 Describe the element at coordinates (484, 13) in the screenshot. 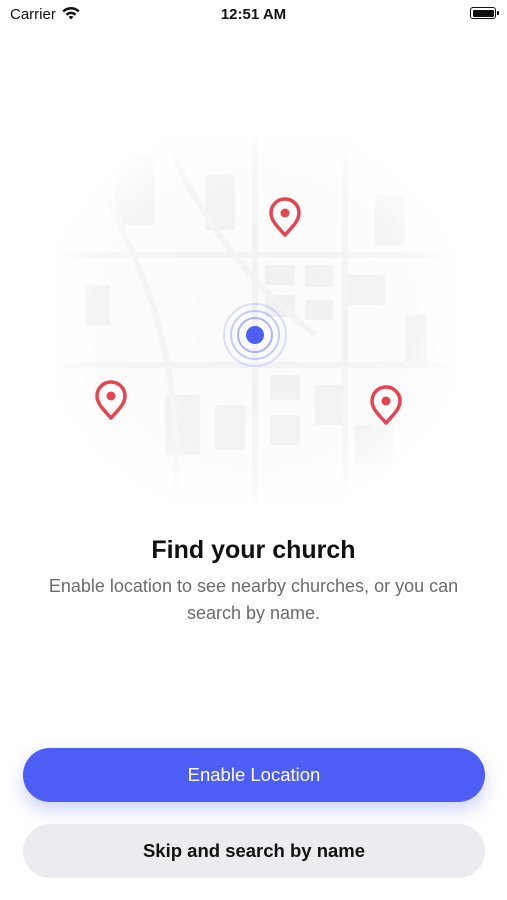

I see `battery-icon` at that location.